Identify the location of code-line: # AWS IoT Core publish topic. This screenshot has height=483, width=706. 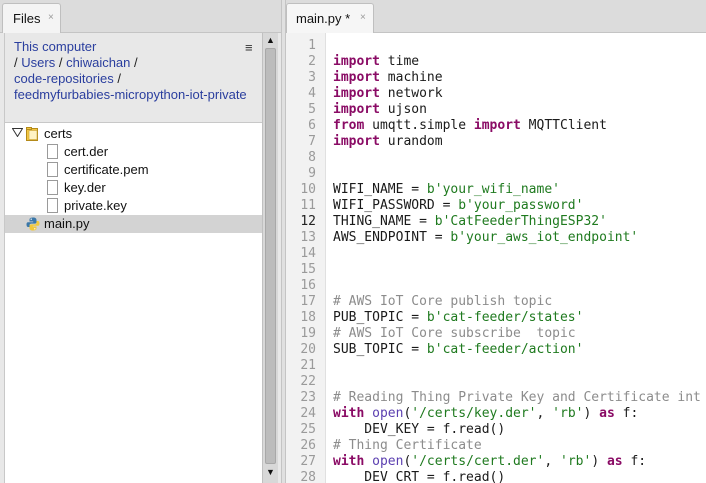
(442, 302).